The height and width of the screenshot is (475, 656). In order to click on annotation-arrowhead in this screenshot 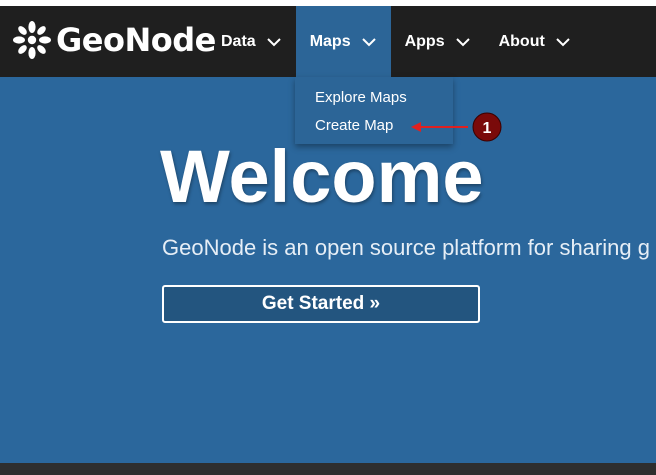, I will do `click(416, 127)`.